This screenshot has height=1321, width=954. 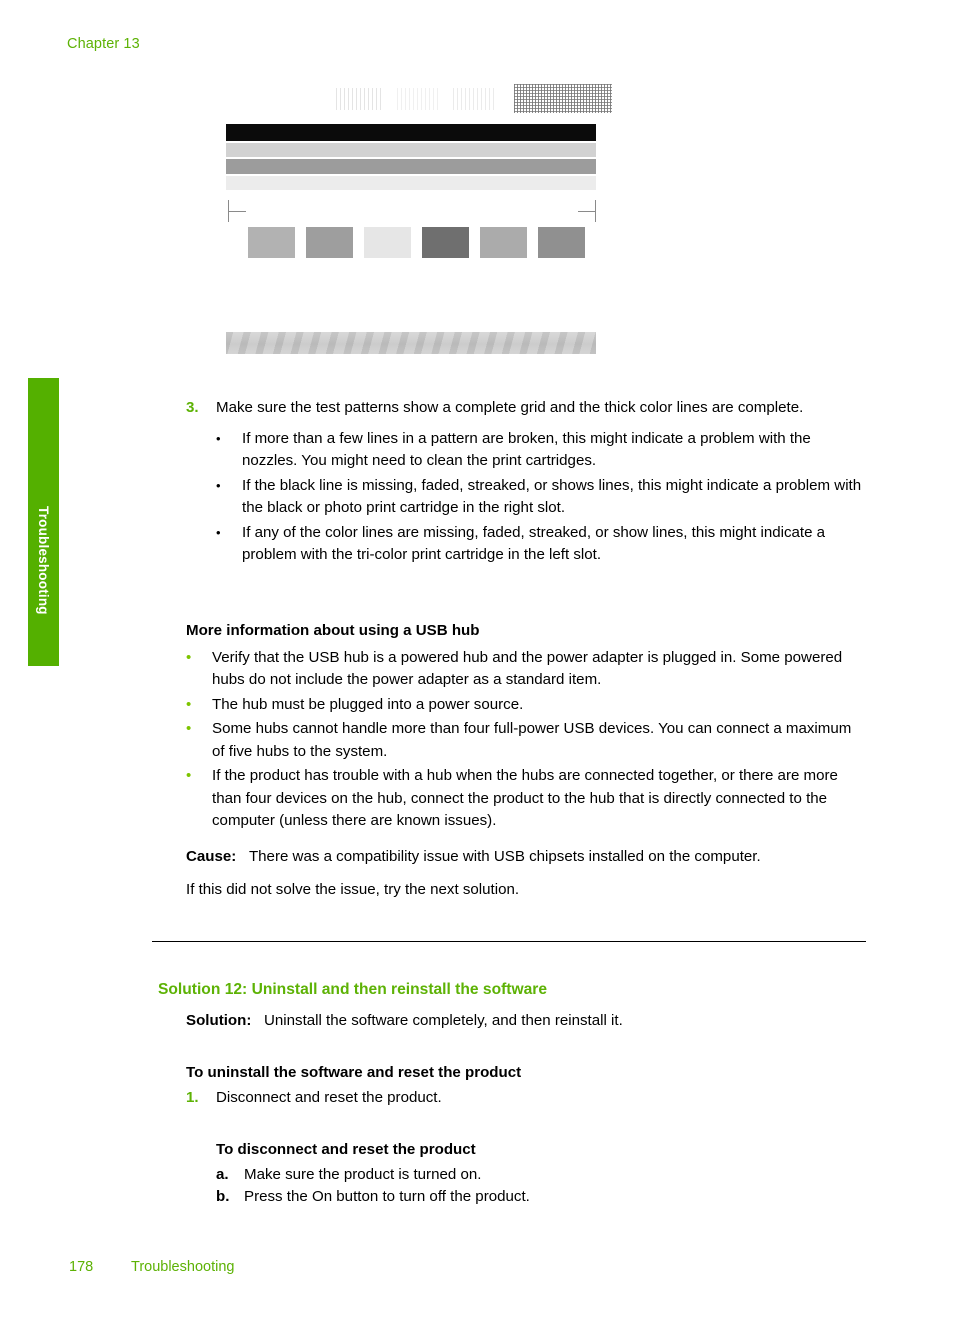 What do you see at coordinates (192, 407) in the screenshot?
I see `step-3-marker: 3.` at bounding box center [192, 407].